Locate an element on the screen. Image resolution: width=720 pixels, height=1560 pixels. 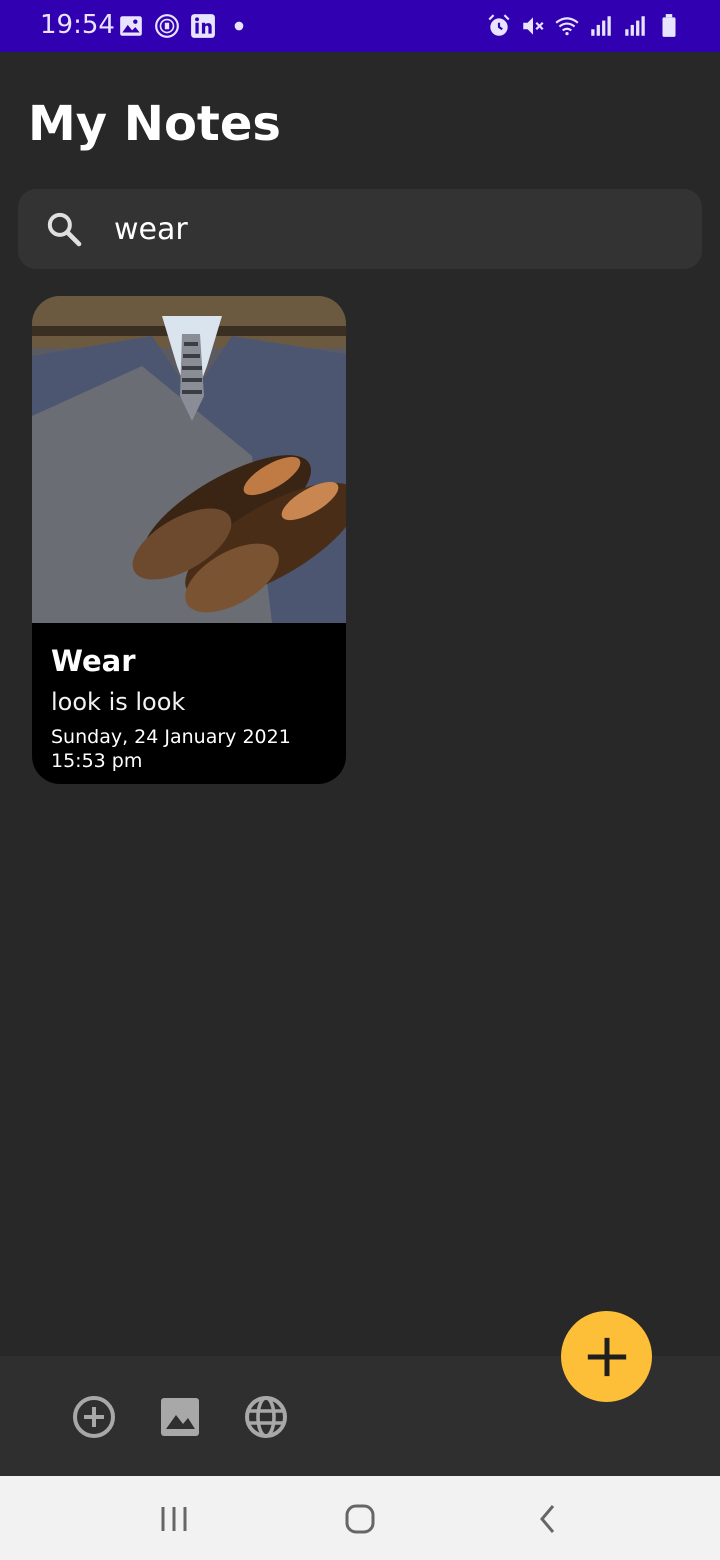
search-icon is located at coordinates (64, 229).